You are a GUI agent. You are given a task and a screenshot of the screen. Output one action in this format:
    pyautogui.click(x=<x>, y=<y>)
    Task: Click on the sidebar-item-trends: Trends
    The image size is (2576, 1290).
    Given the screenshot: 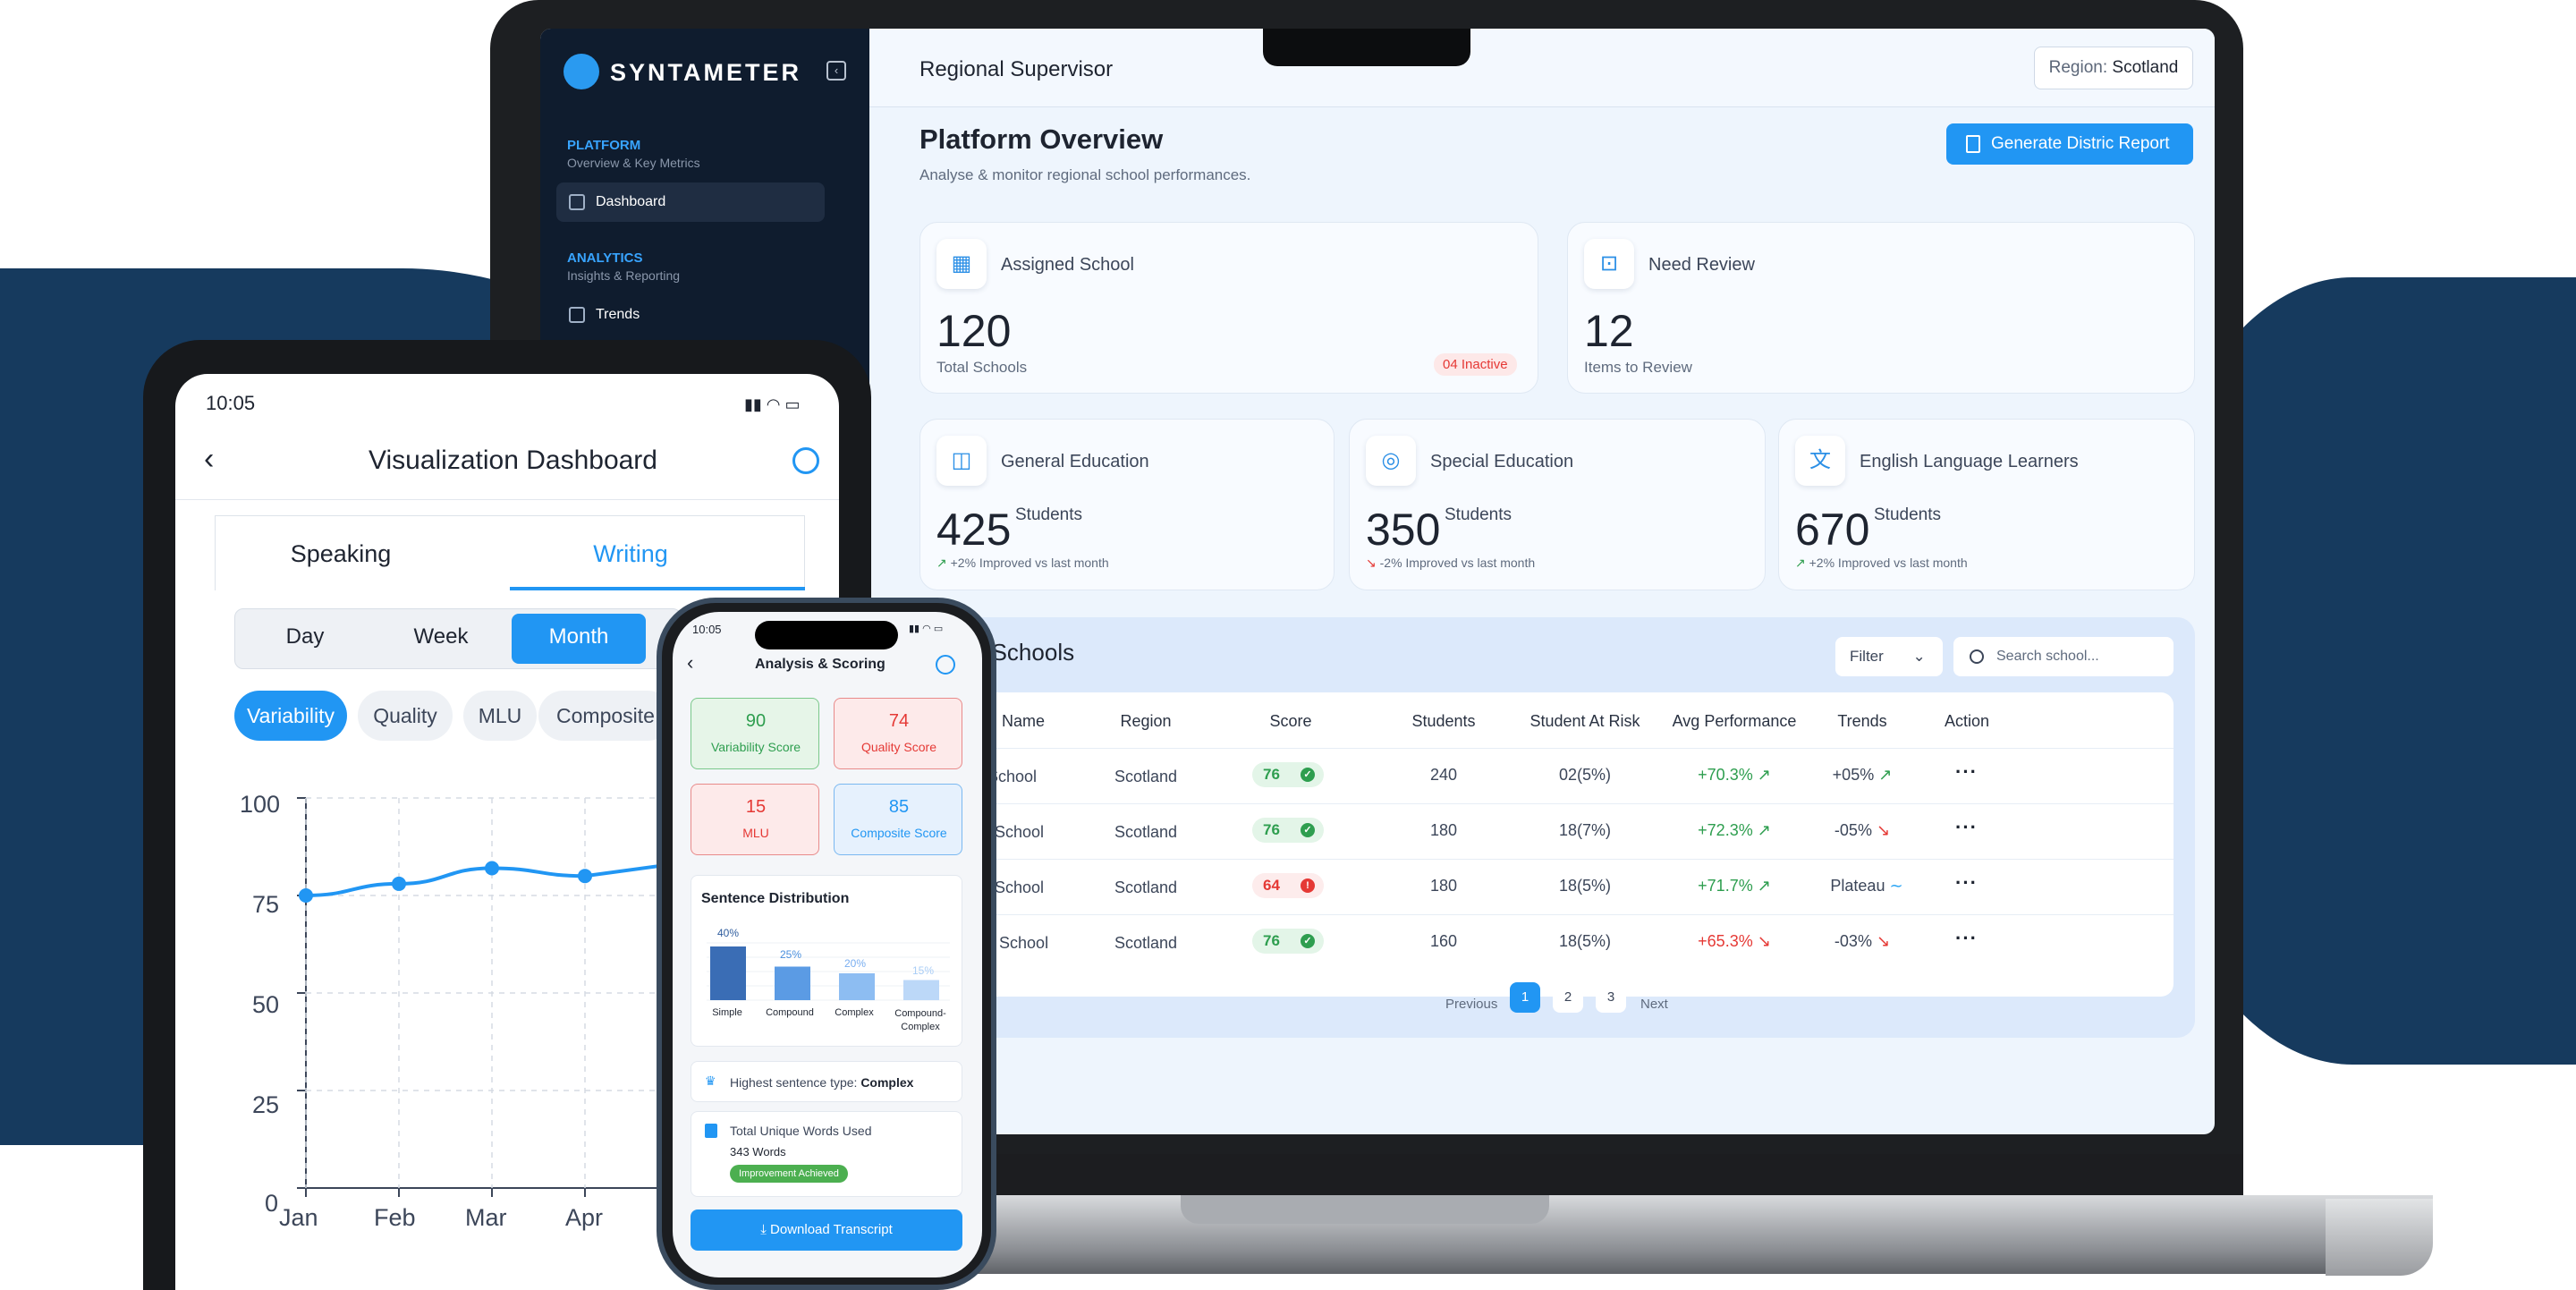 What is the action you would take?
    pyautogui.click(x=690, y=315)
    